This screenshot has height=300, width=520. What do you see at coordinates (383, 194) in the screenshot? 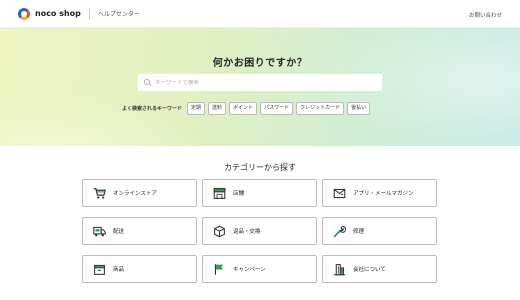
I see `category-label: アプリ・メールマガジン` at bounding box center [383, 194].